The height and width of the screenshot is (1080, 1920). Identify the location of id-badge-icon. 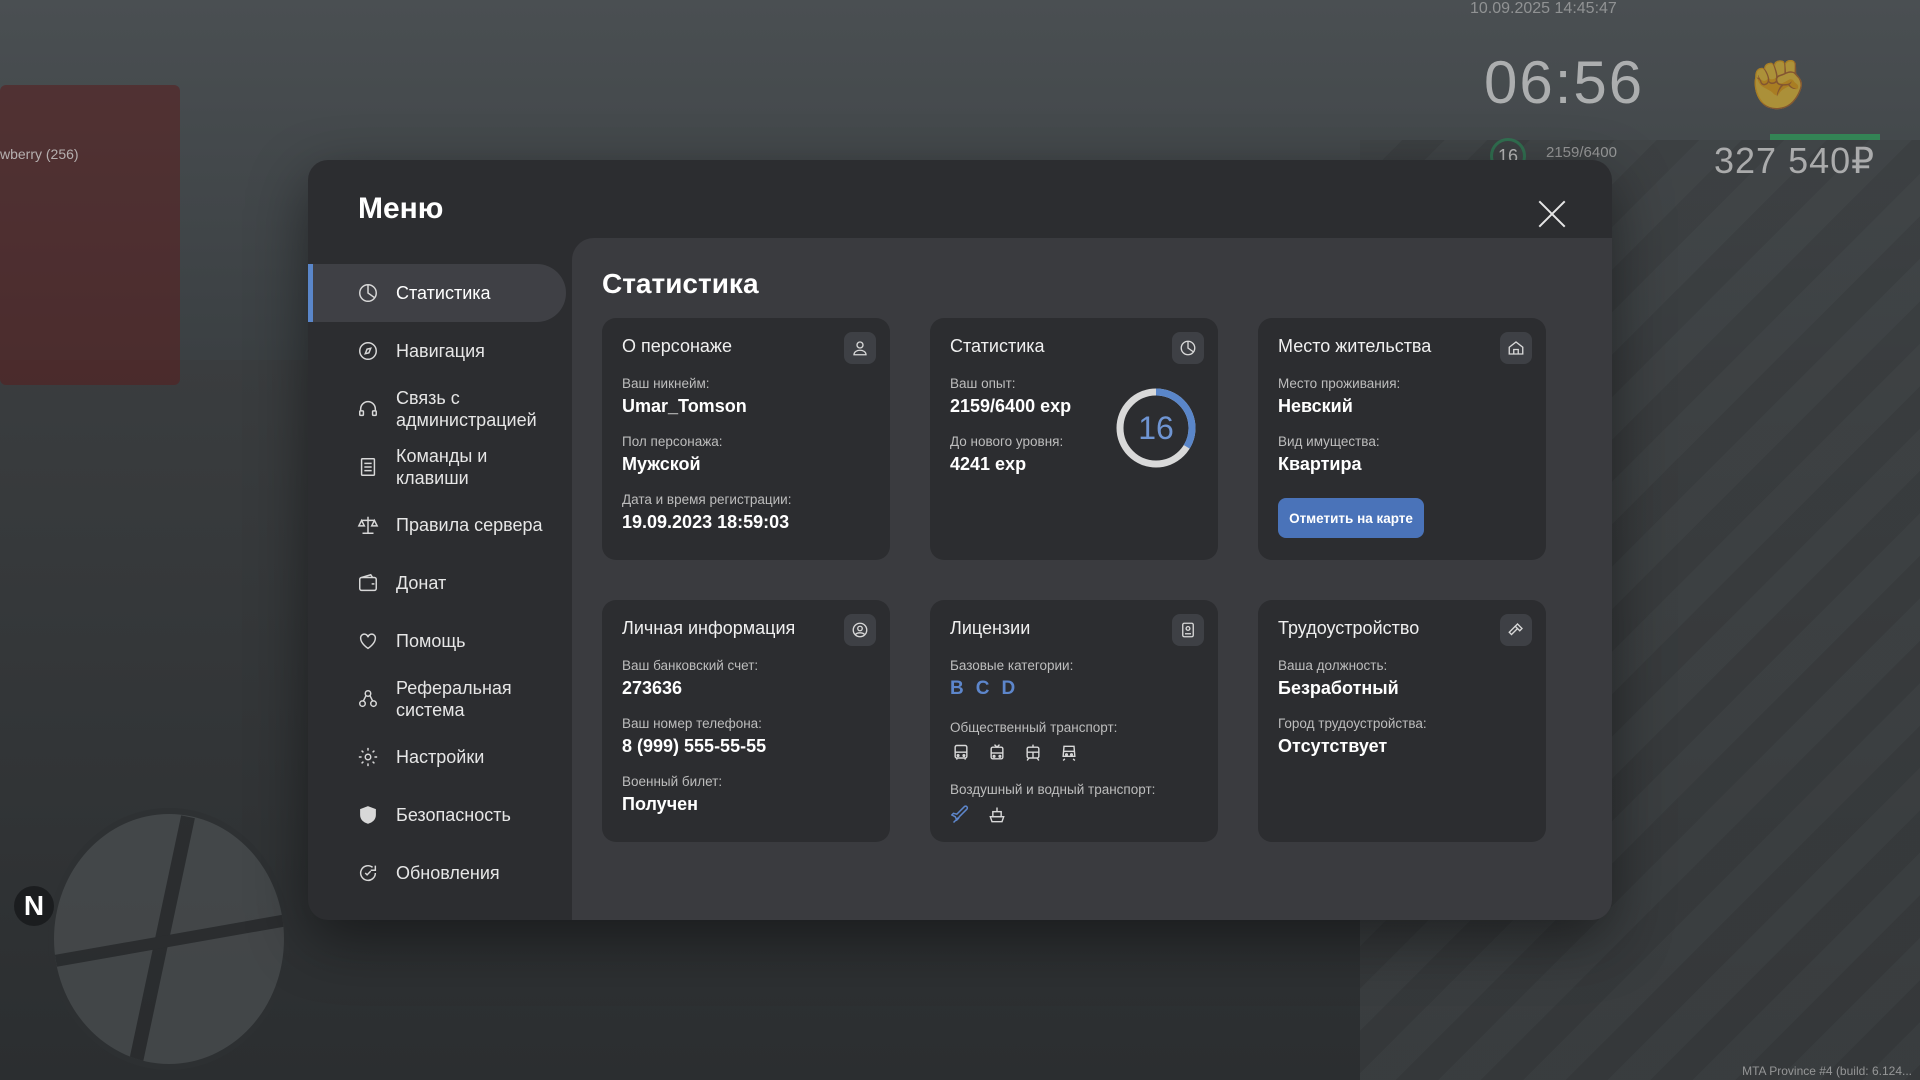
(1188, 630).